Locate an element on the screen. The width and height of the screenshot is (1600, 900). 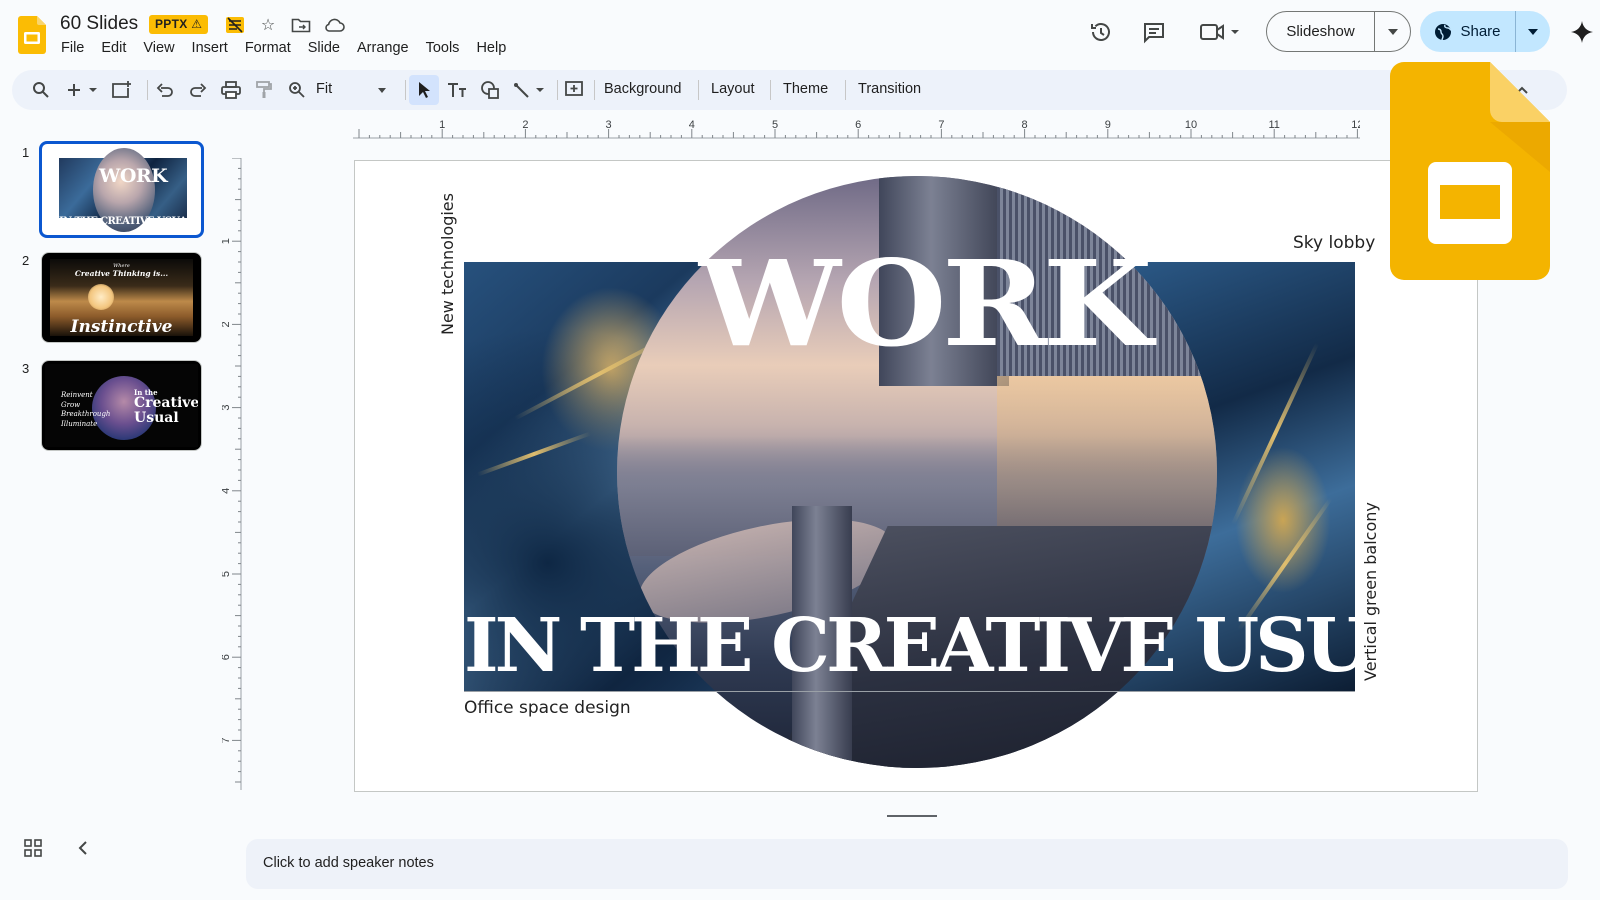
thumbnail-list: Reinvent Grow Breakthrough Illuminate is located at coordinates (85, 410).